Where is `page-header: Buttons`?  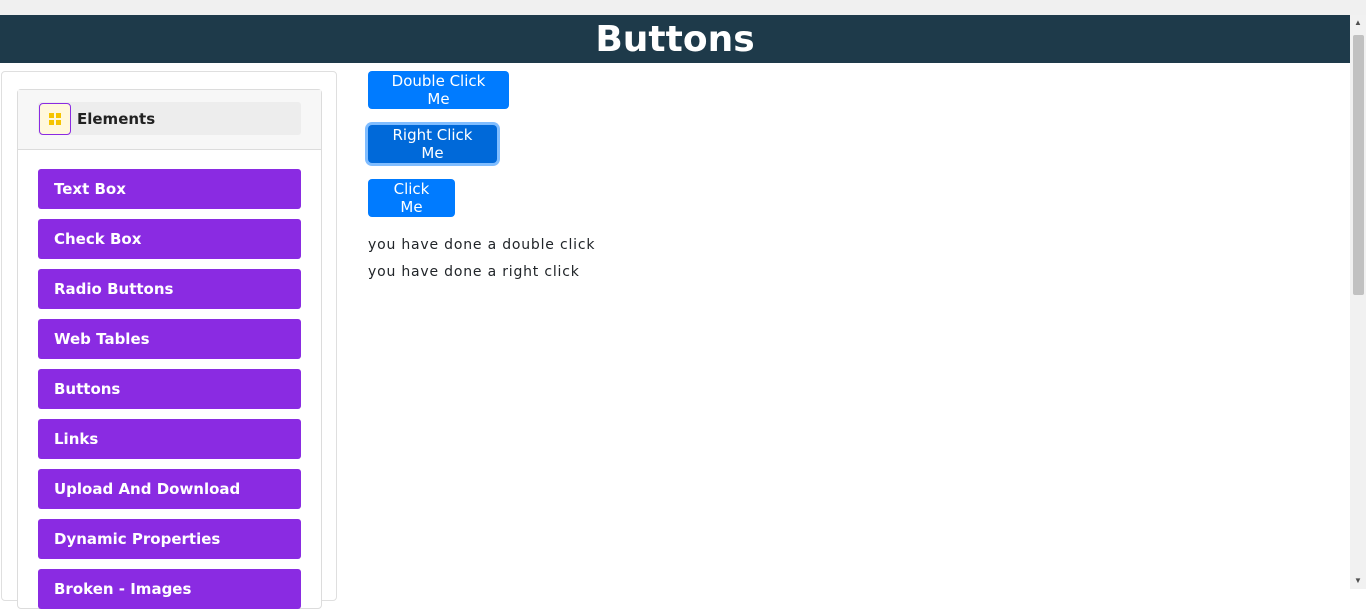 page-header: Buttons is located at coordinates (675, 39).